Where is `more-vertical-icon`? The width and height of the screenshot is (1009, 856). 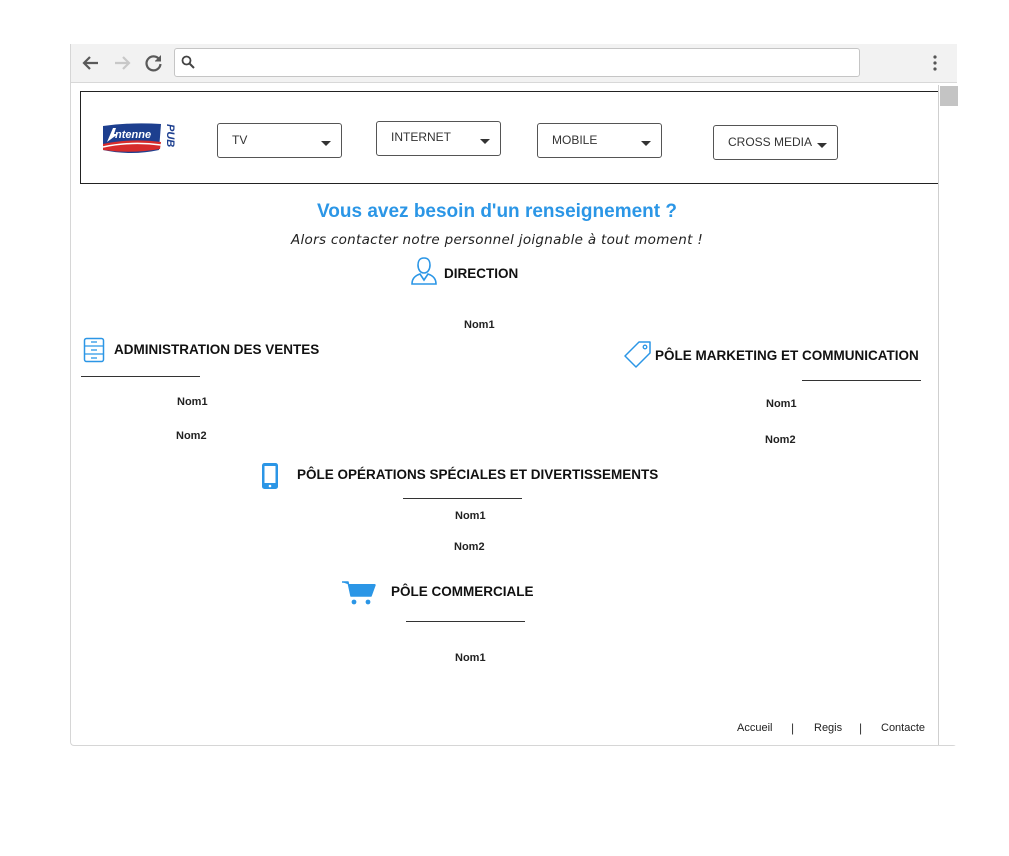
more-vertical-icon is located at coordinates (935, 63).